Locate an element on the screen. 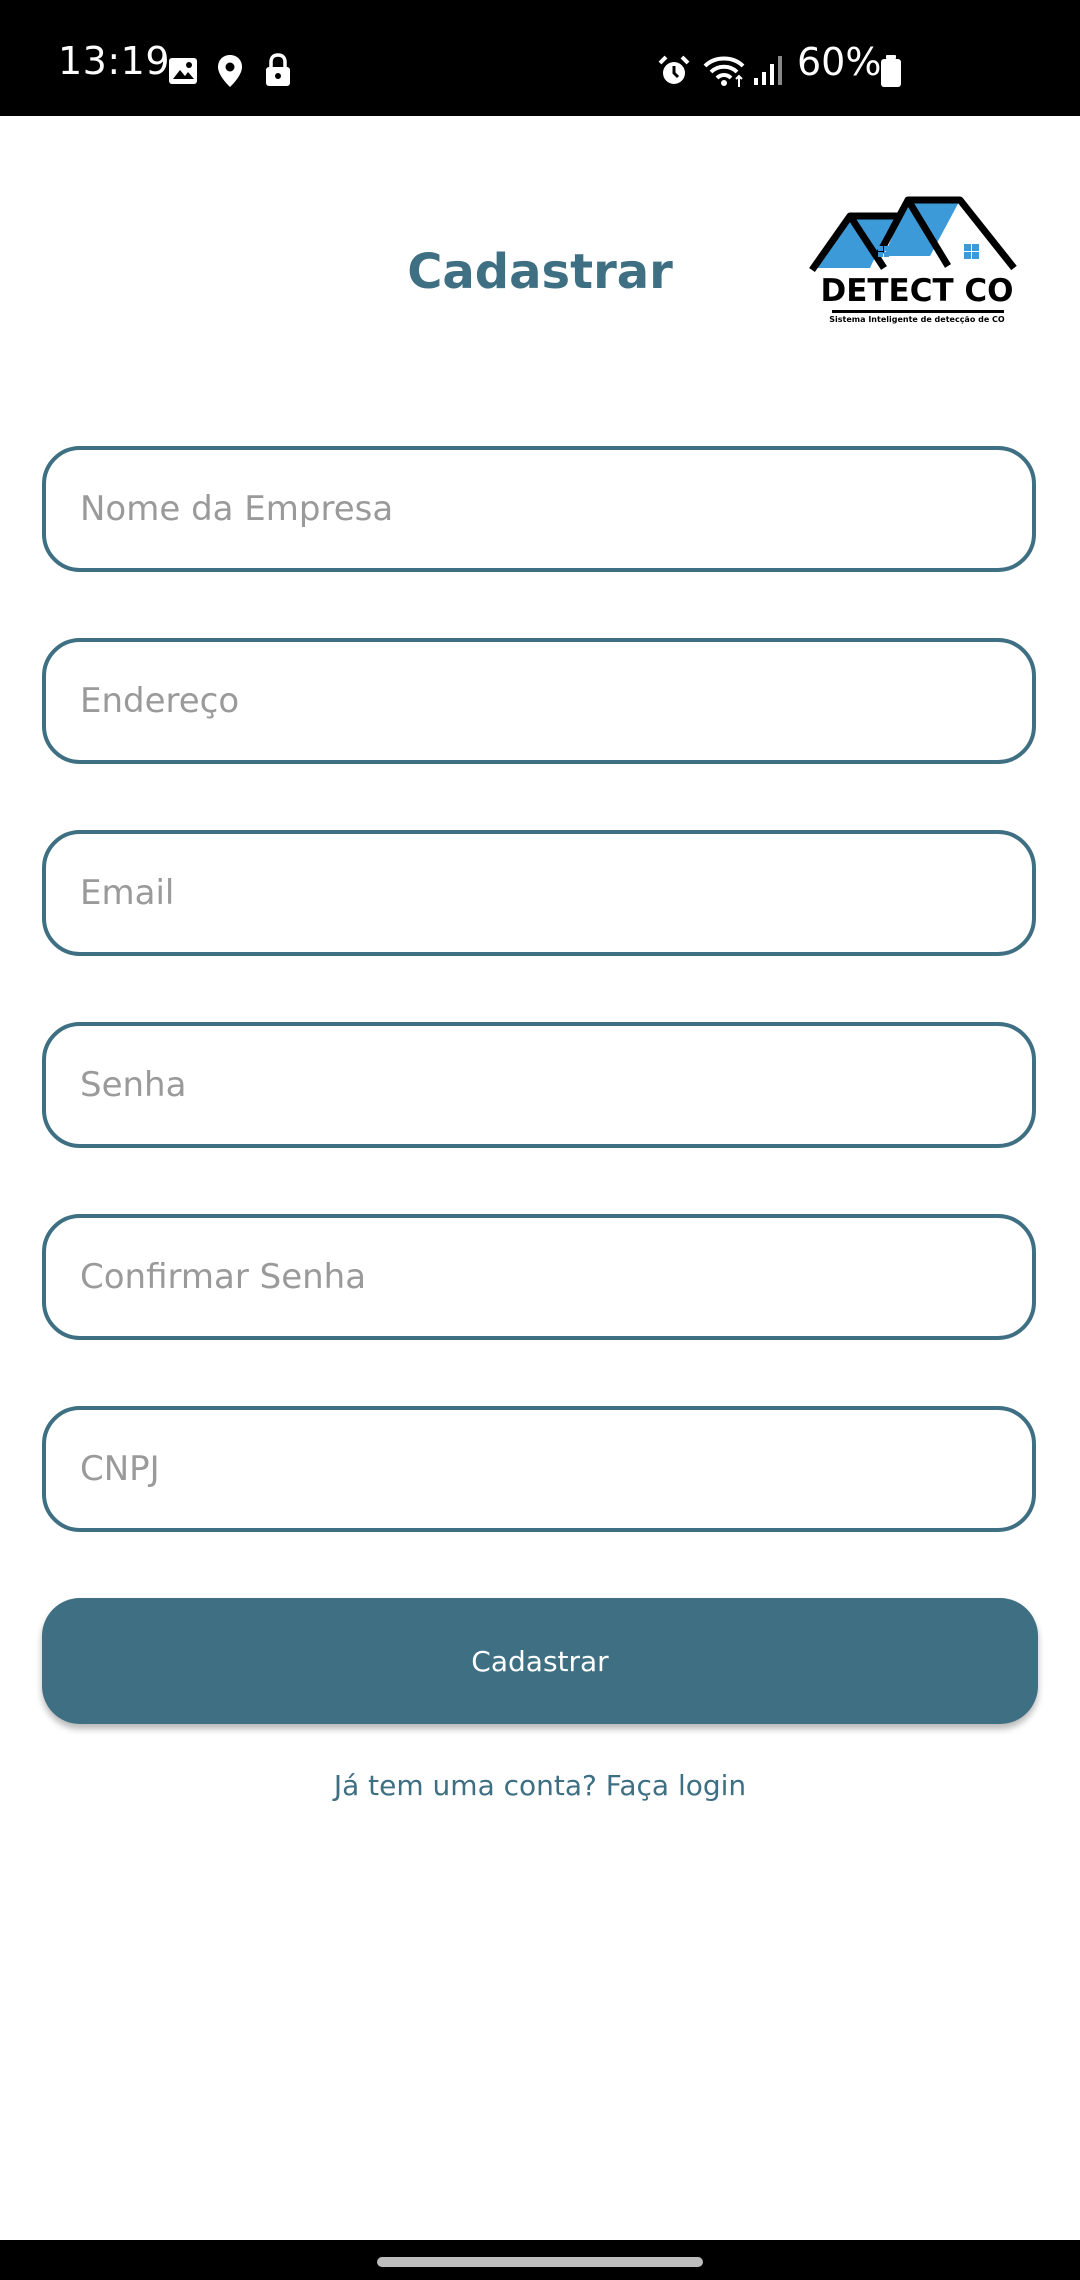  lock-icon is located at coordinates (278, 72).